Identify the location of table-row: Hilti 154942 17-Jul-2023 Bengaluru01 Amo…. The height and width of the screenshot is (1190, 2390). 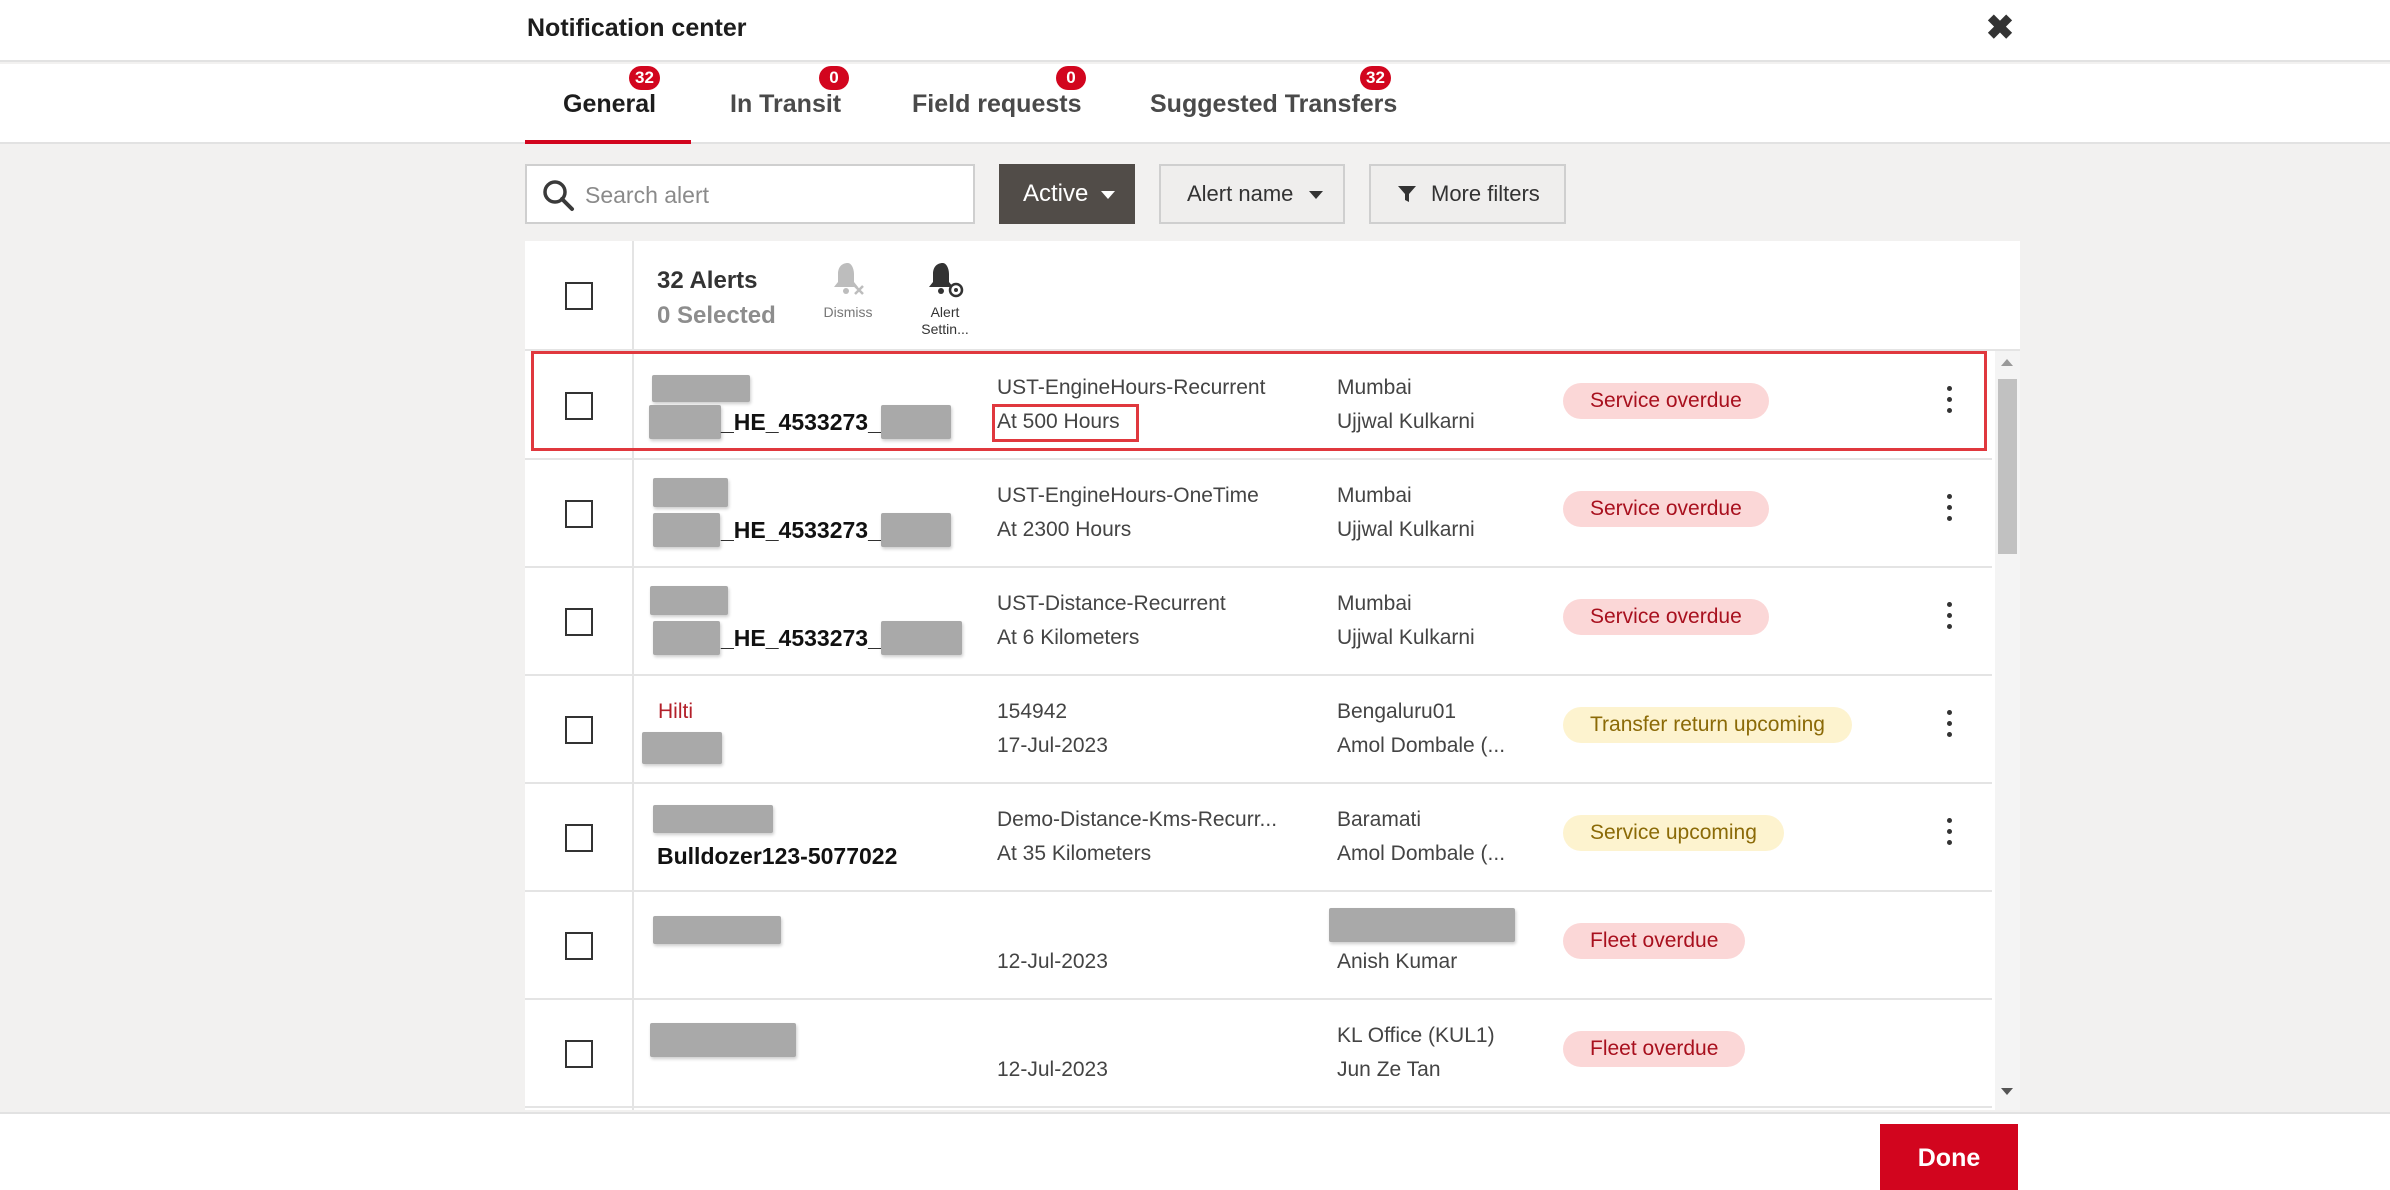
(1258, 730).